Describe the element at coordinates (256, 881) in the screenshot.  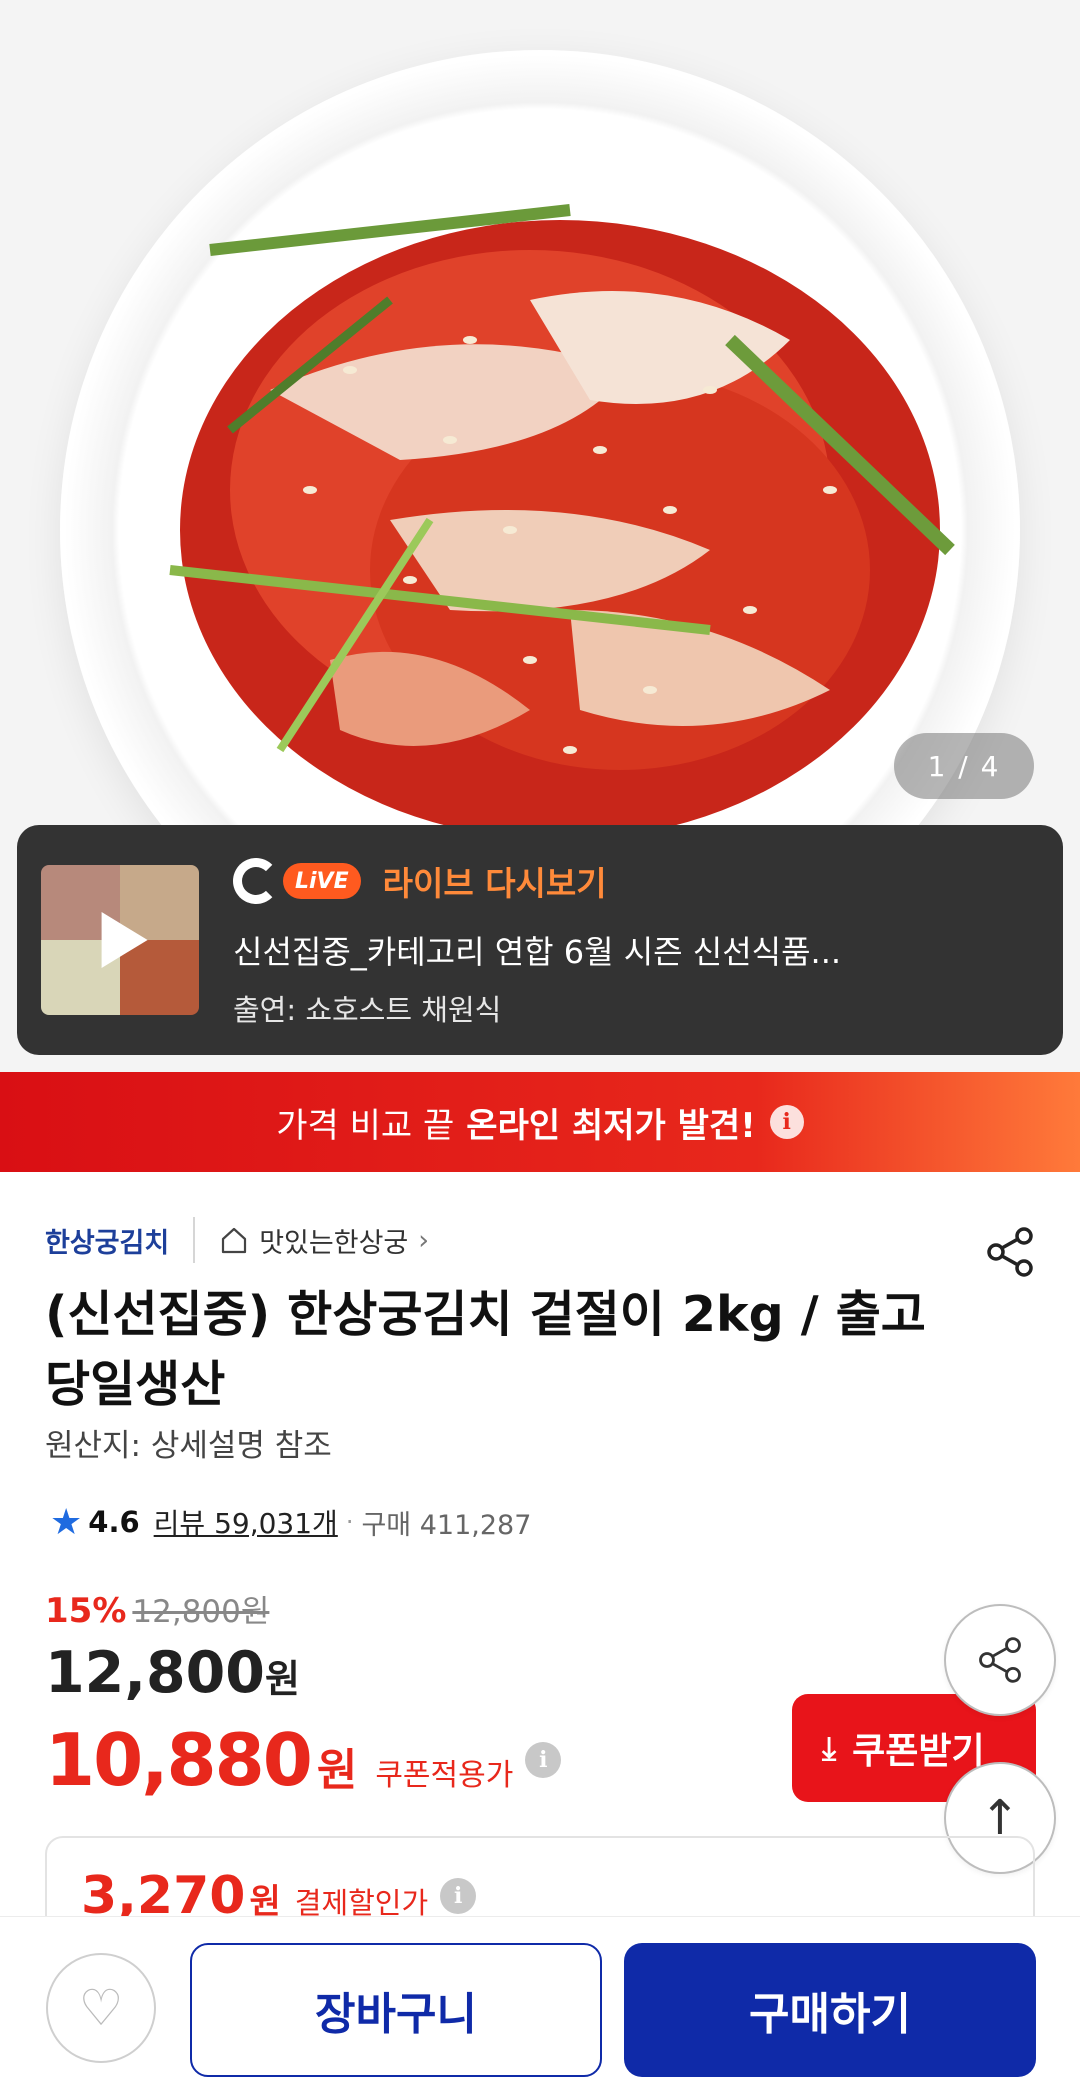
I see `g-live-logo` at that location.